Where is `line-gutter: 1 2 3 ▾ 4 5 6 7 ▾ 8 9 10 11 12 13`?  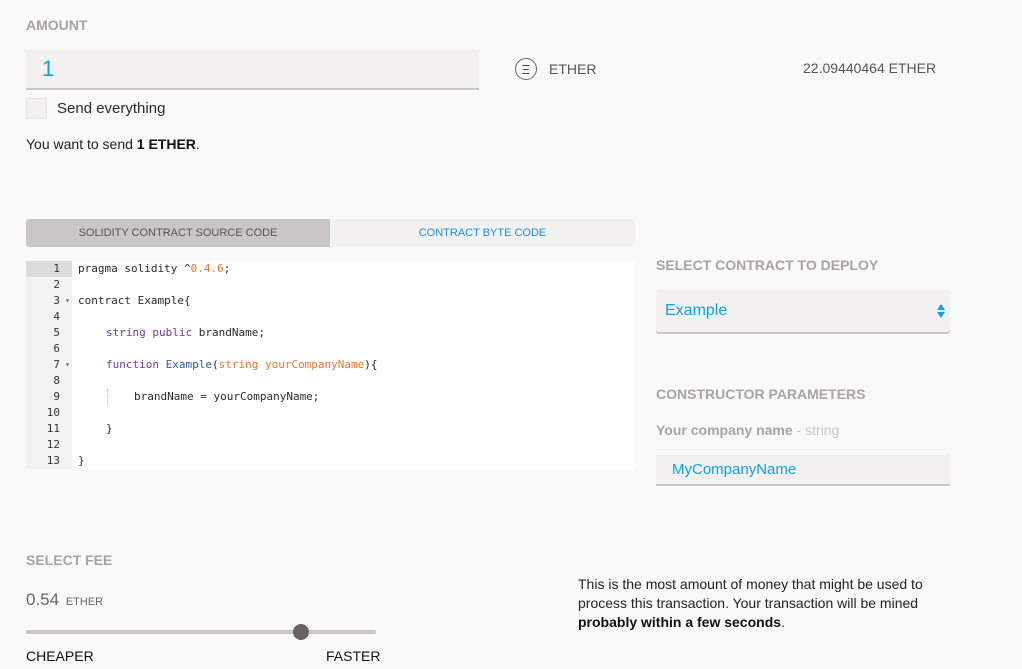
line-gutter: 1 2 3 ▾ 4 5 6 7 ▾ 8 9 10 11 12 13 is located at coordinates (49, 365).